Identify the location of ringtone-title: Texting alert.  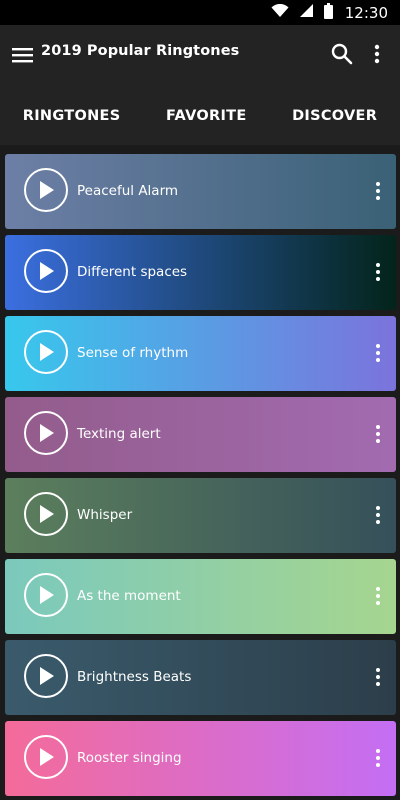
(119, 434).